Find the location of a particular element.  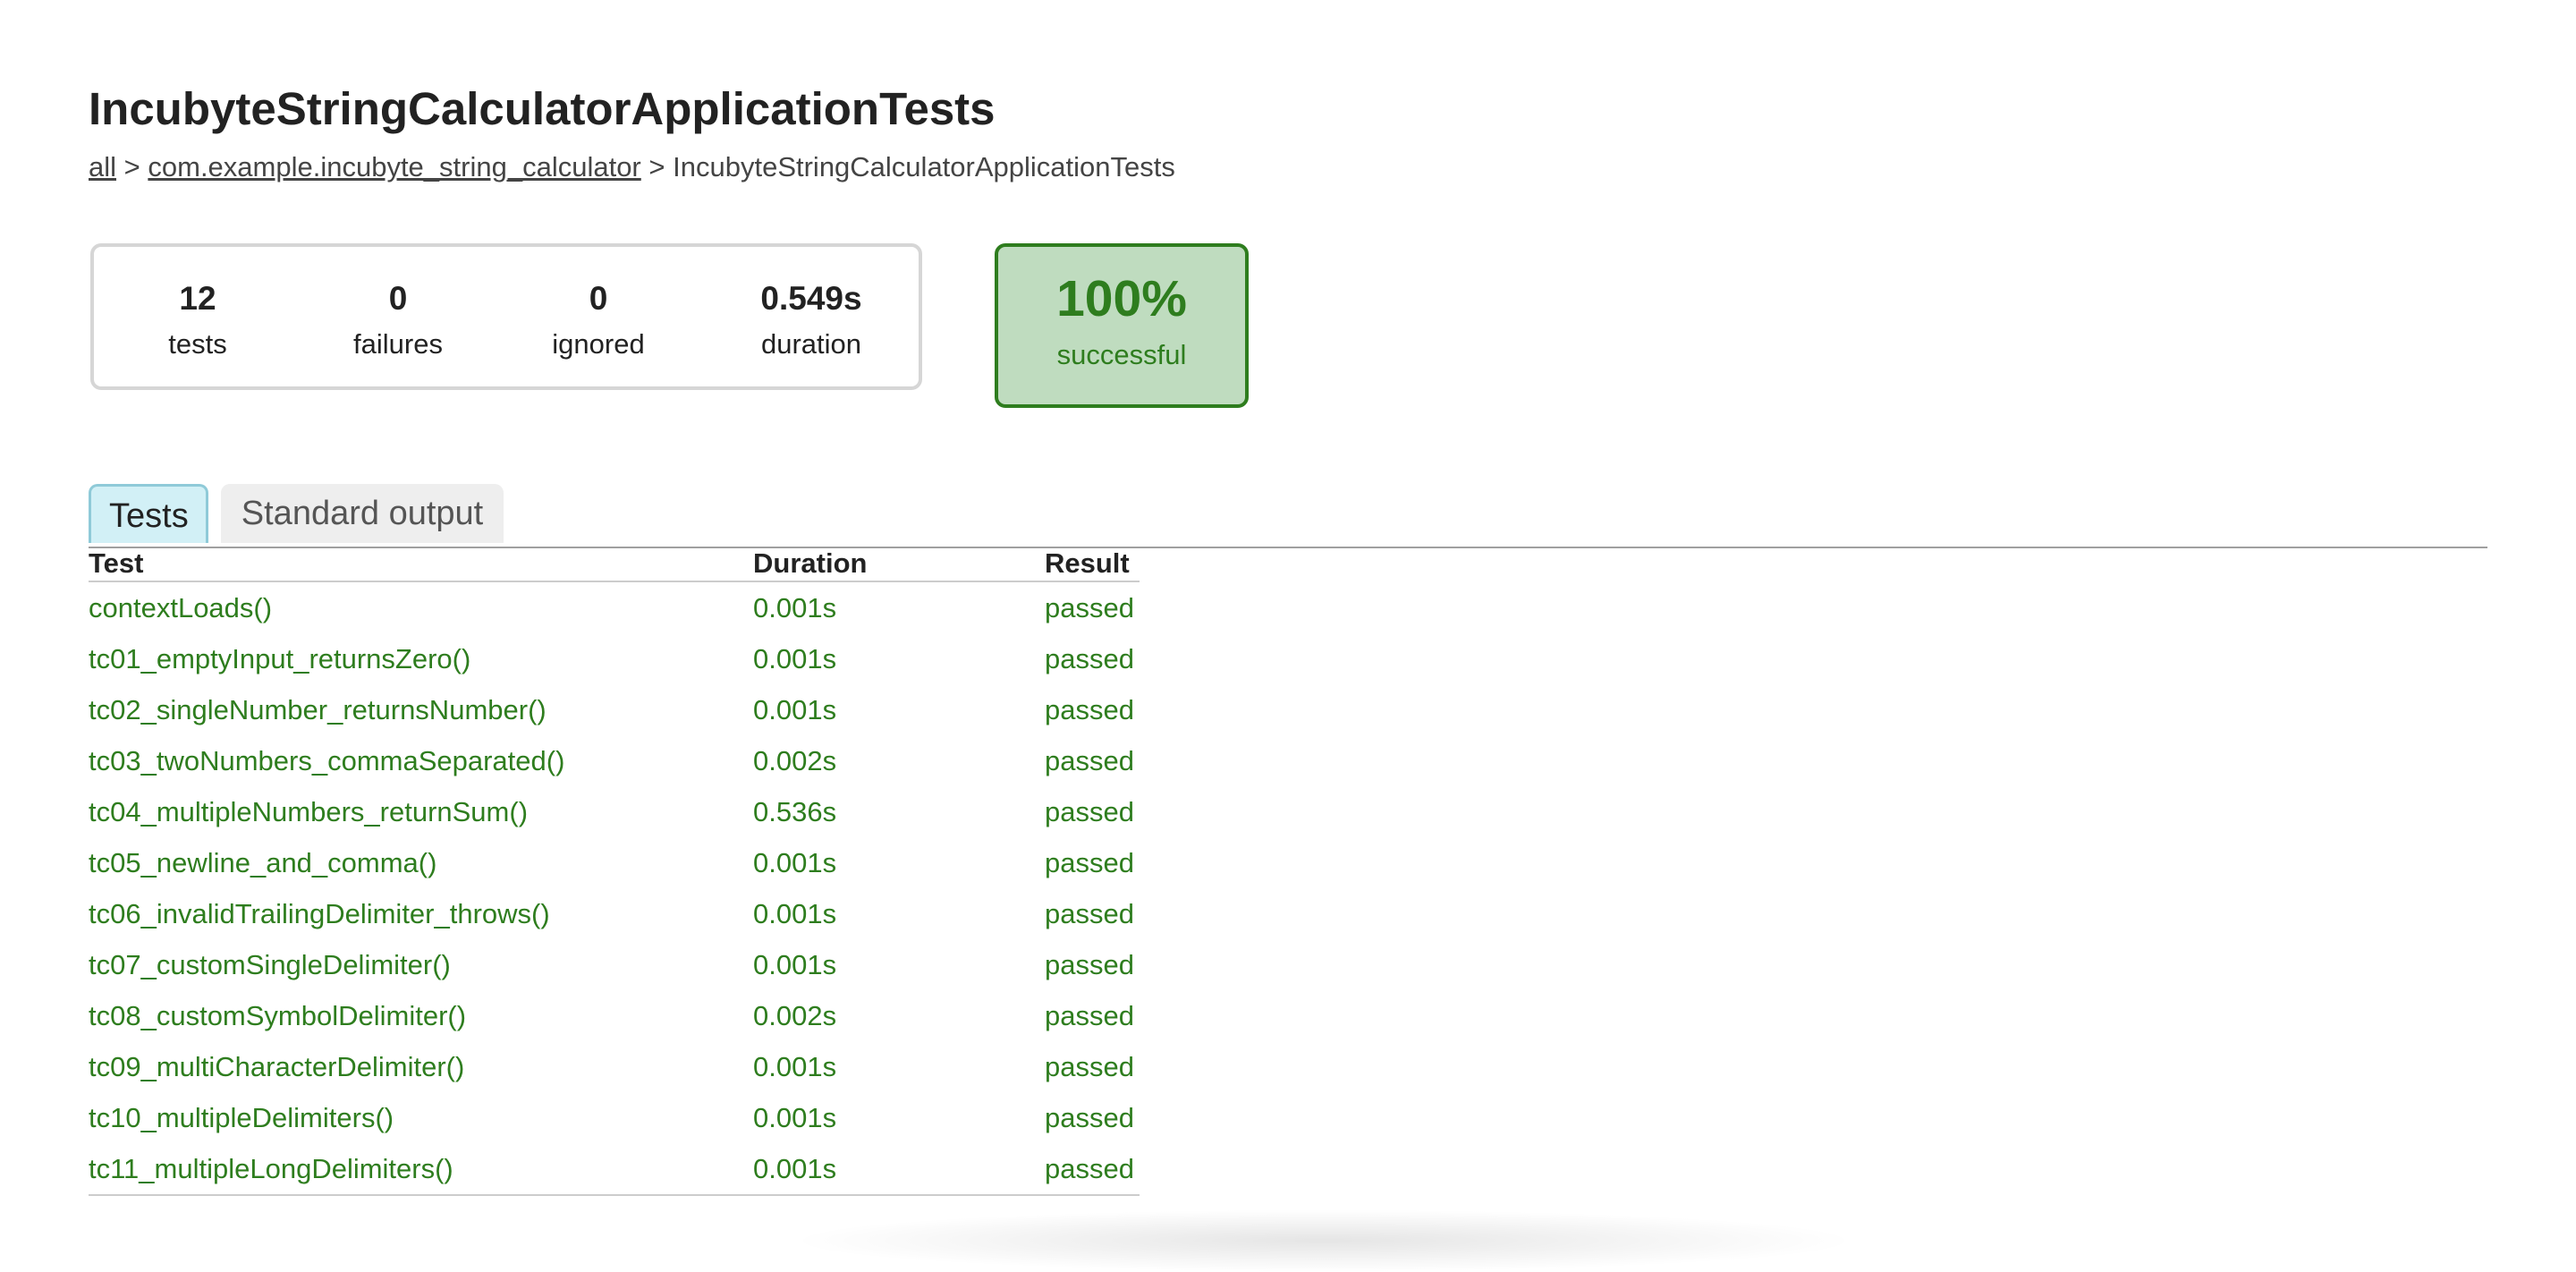

duration-value: 0.549s is located at coordinates (811, 298).